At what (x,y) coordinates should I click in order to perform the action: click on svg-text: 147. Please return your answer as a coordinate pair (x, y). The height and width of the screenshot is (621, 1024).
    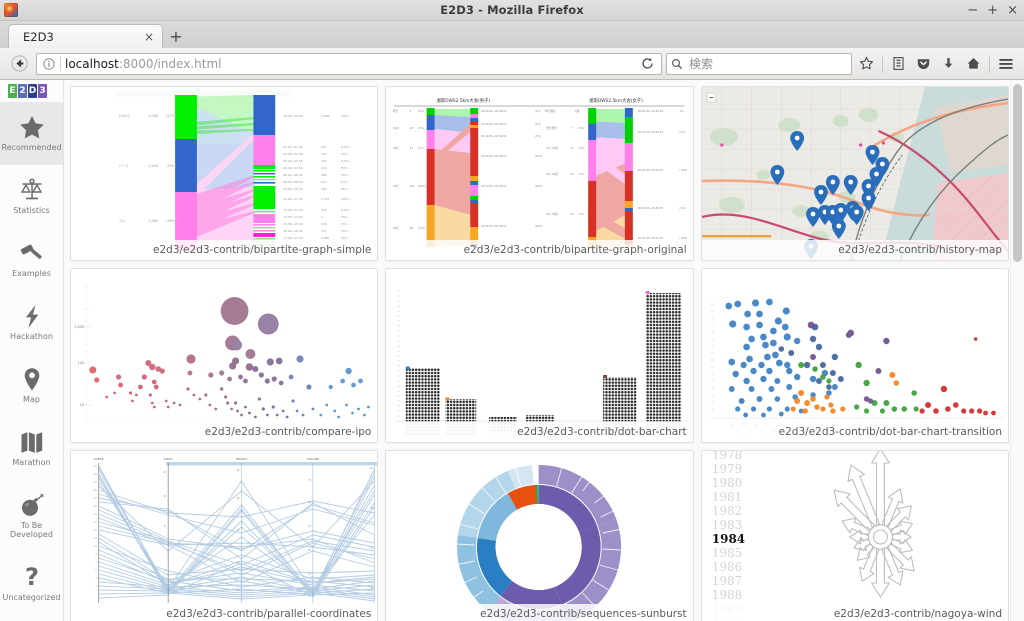
    Looking at the image, I should click on (324, 231).